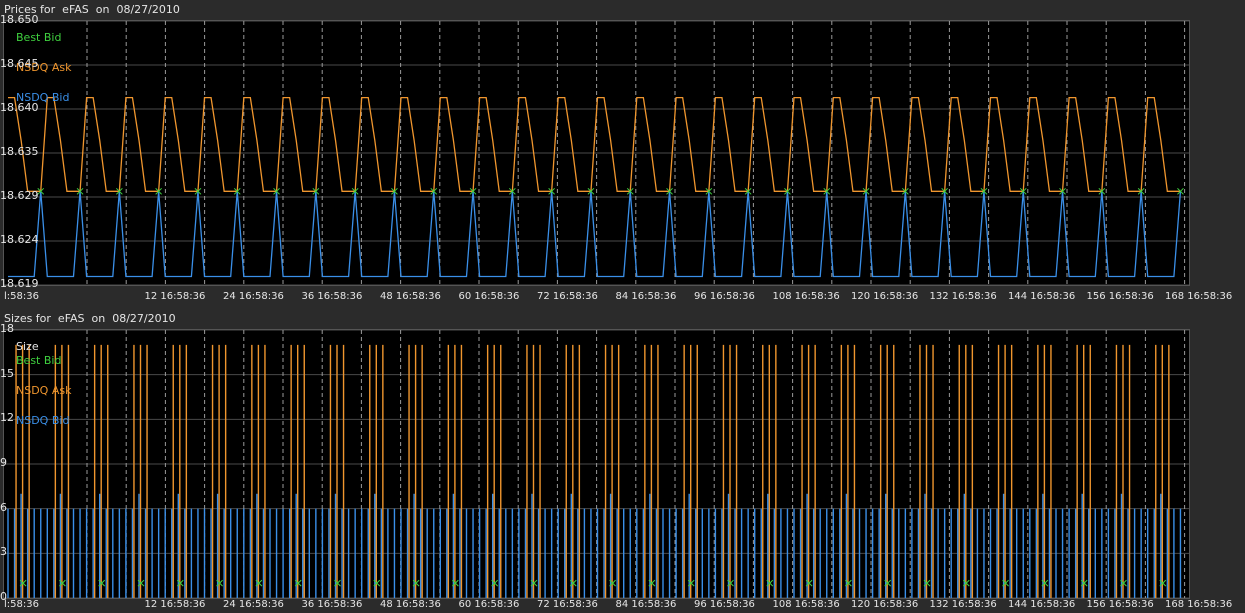 This screenshot has height=613, width=1245. What do you see at coordinates (44, 390) in the screenshot?
I see `size-legend-nsdq-ask: NSDQ Ask` at bounding box center [44, 390].